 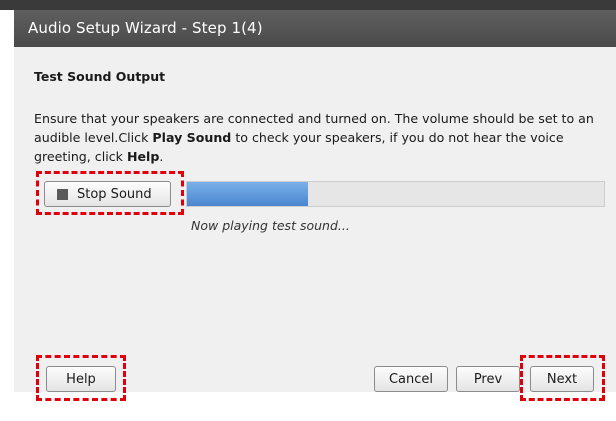 What do you see at coordinates (100, 76) in the screenshot?
I see `section-heading: Test Sound Output` at bounding box center [100, 76].